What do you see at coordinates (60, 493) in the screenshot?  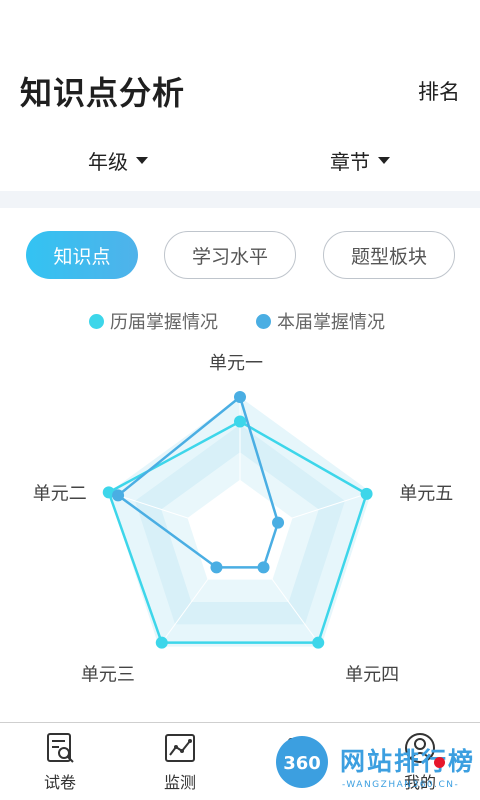 I see `radar-axis-label: 单元二` at bounding box center [60, 493].